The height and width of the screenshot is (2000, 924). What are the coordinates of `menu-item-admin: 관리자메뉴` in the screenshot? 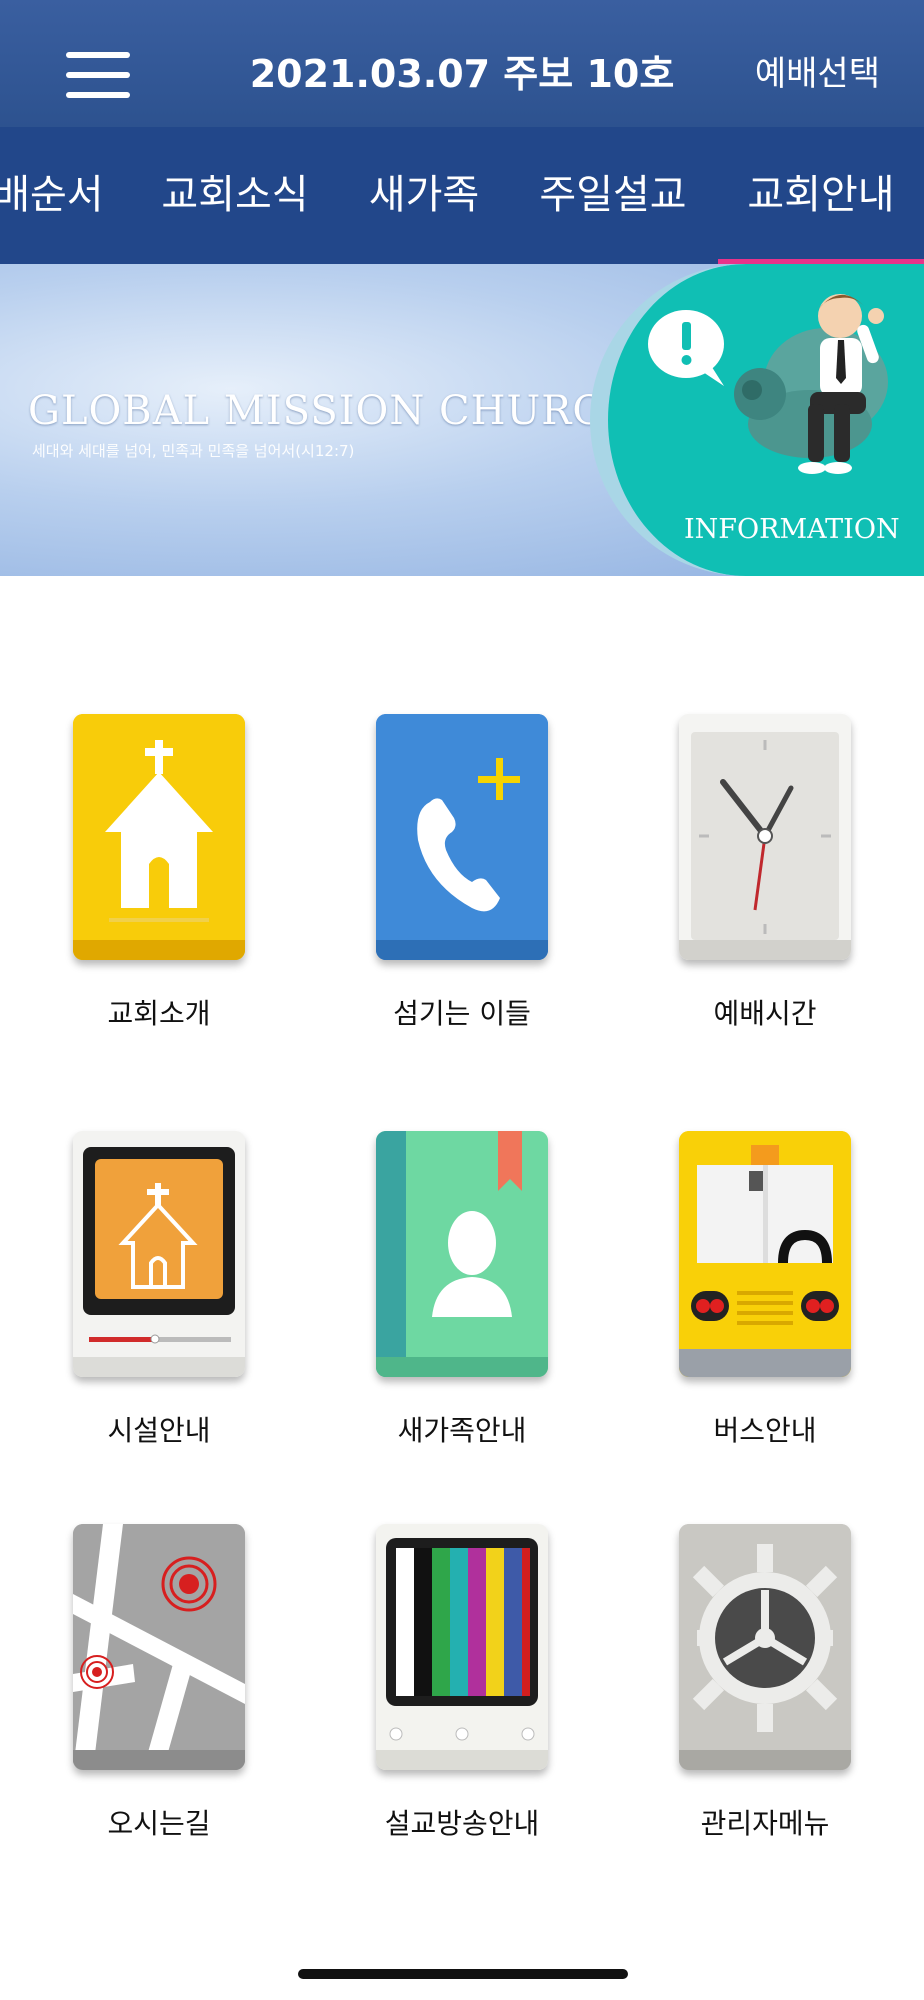 It's located at (752, 1689).